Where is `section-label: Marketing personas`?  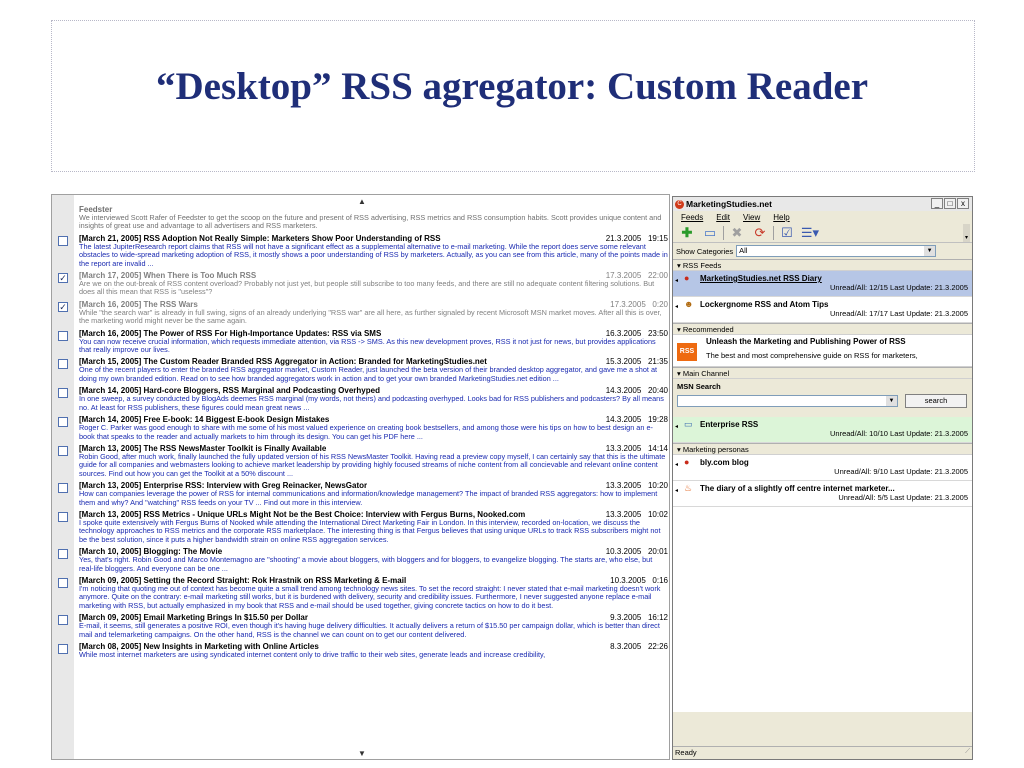 section-label: Marketing personas is located at coordinates (715, 449).